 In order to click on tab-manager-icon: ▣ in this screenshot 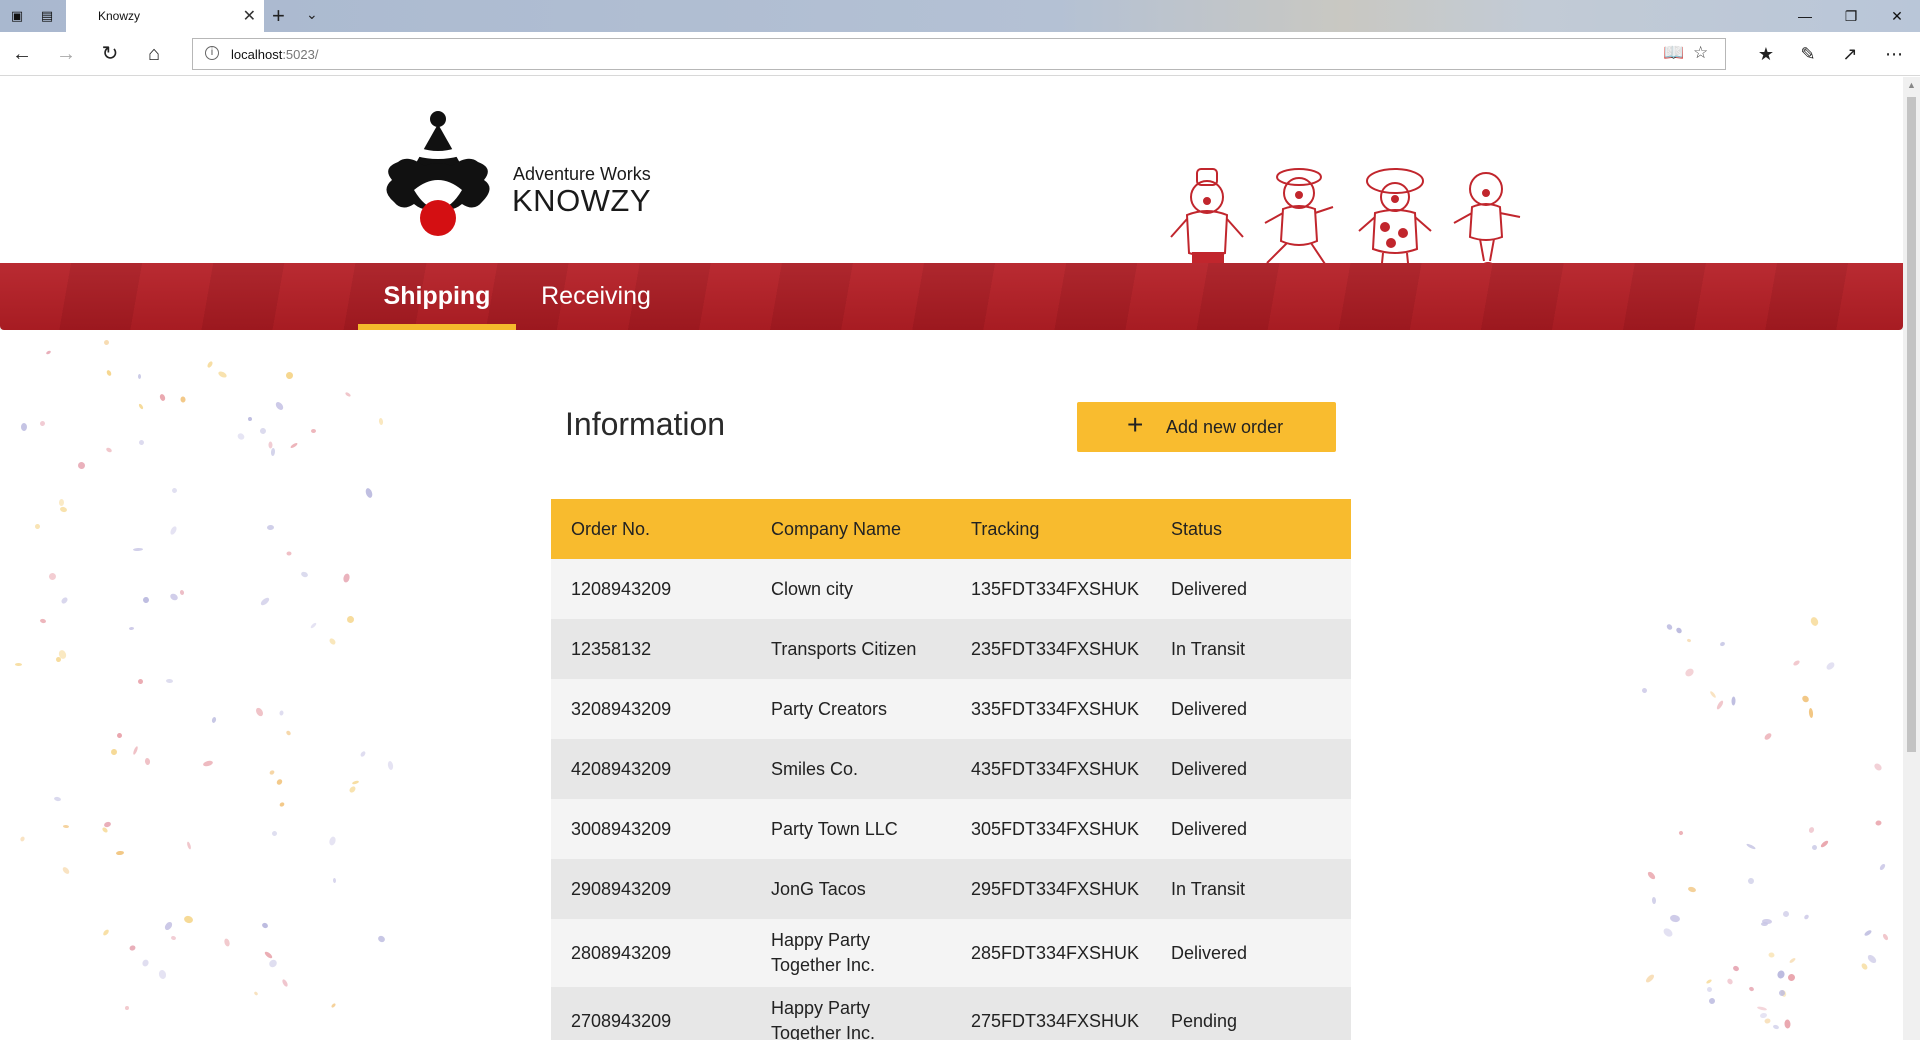, I will do `click(17, 16)`.